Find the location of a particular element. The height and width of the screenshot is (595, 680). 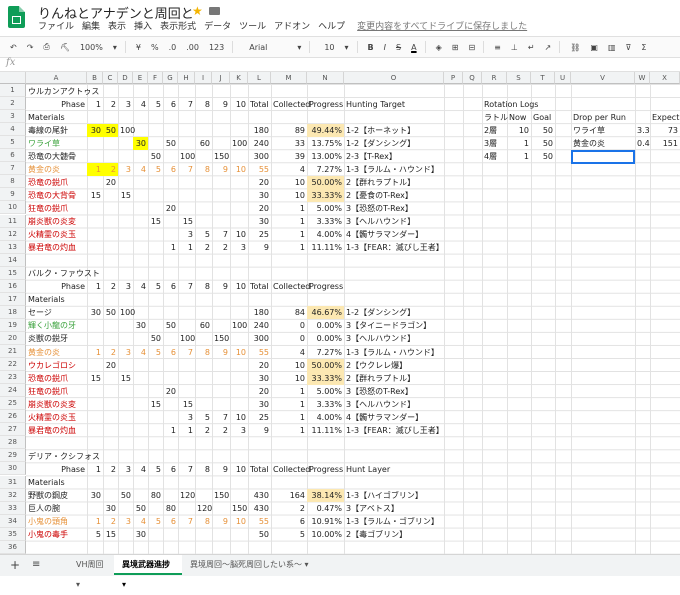

cell: 3【ヘルハウンド】 is located at coordinates (394, 338).